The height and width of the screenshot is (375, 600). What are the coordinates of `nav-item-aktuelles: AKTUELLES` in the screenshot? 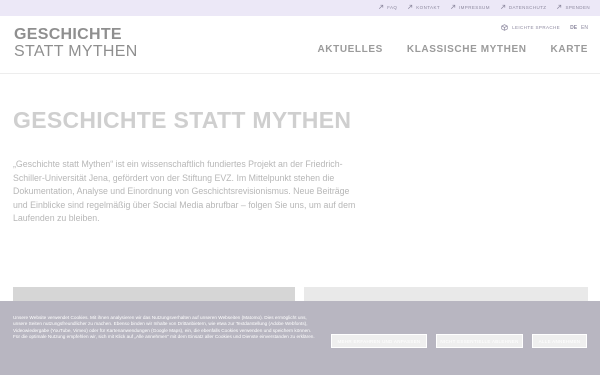 It's located at (349, 49).